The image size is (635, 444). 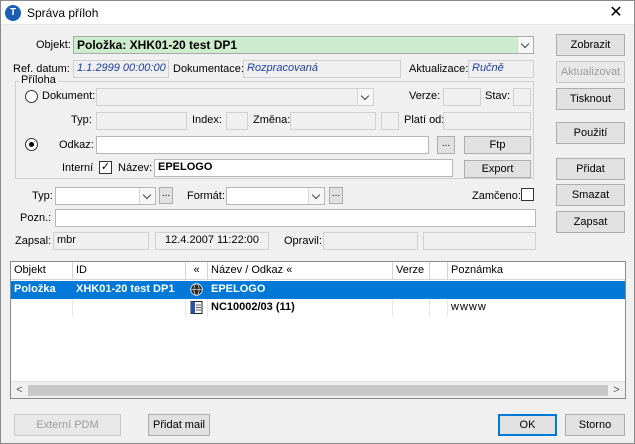 I want to click on cell-id: XHK01-20 test DP1, so click(x=129, y=290).